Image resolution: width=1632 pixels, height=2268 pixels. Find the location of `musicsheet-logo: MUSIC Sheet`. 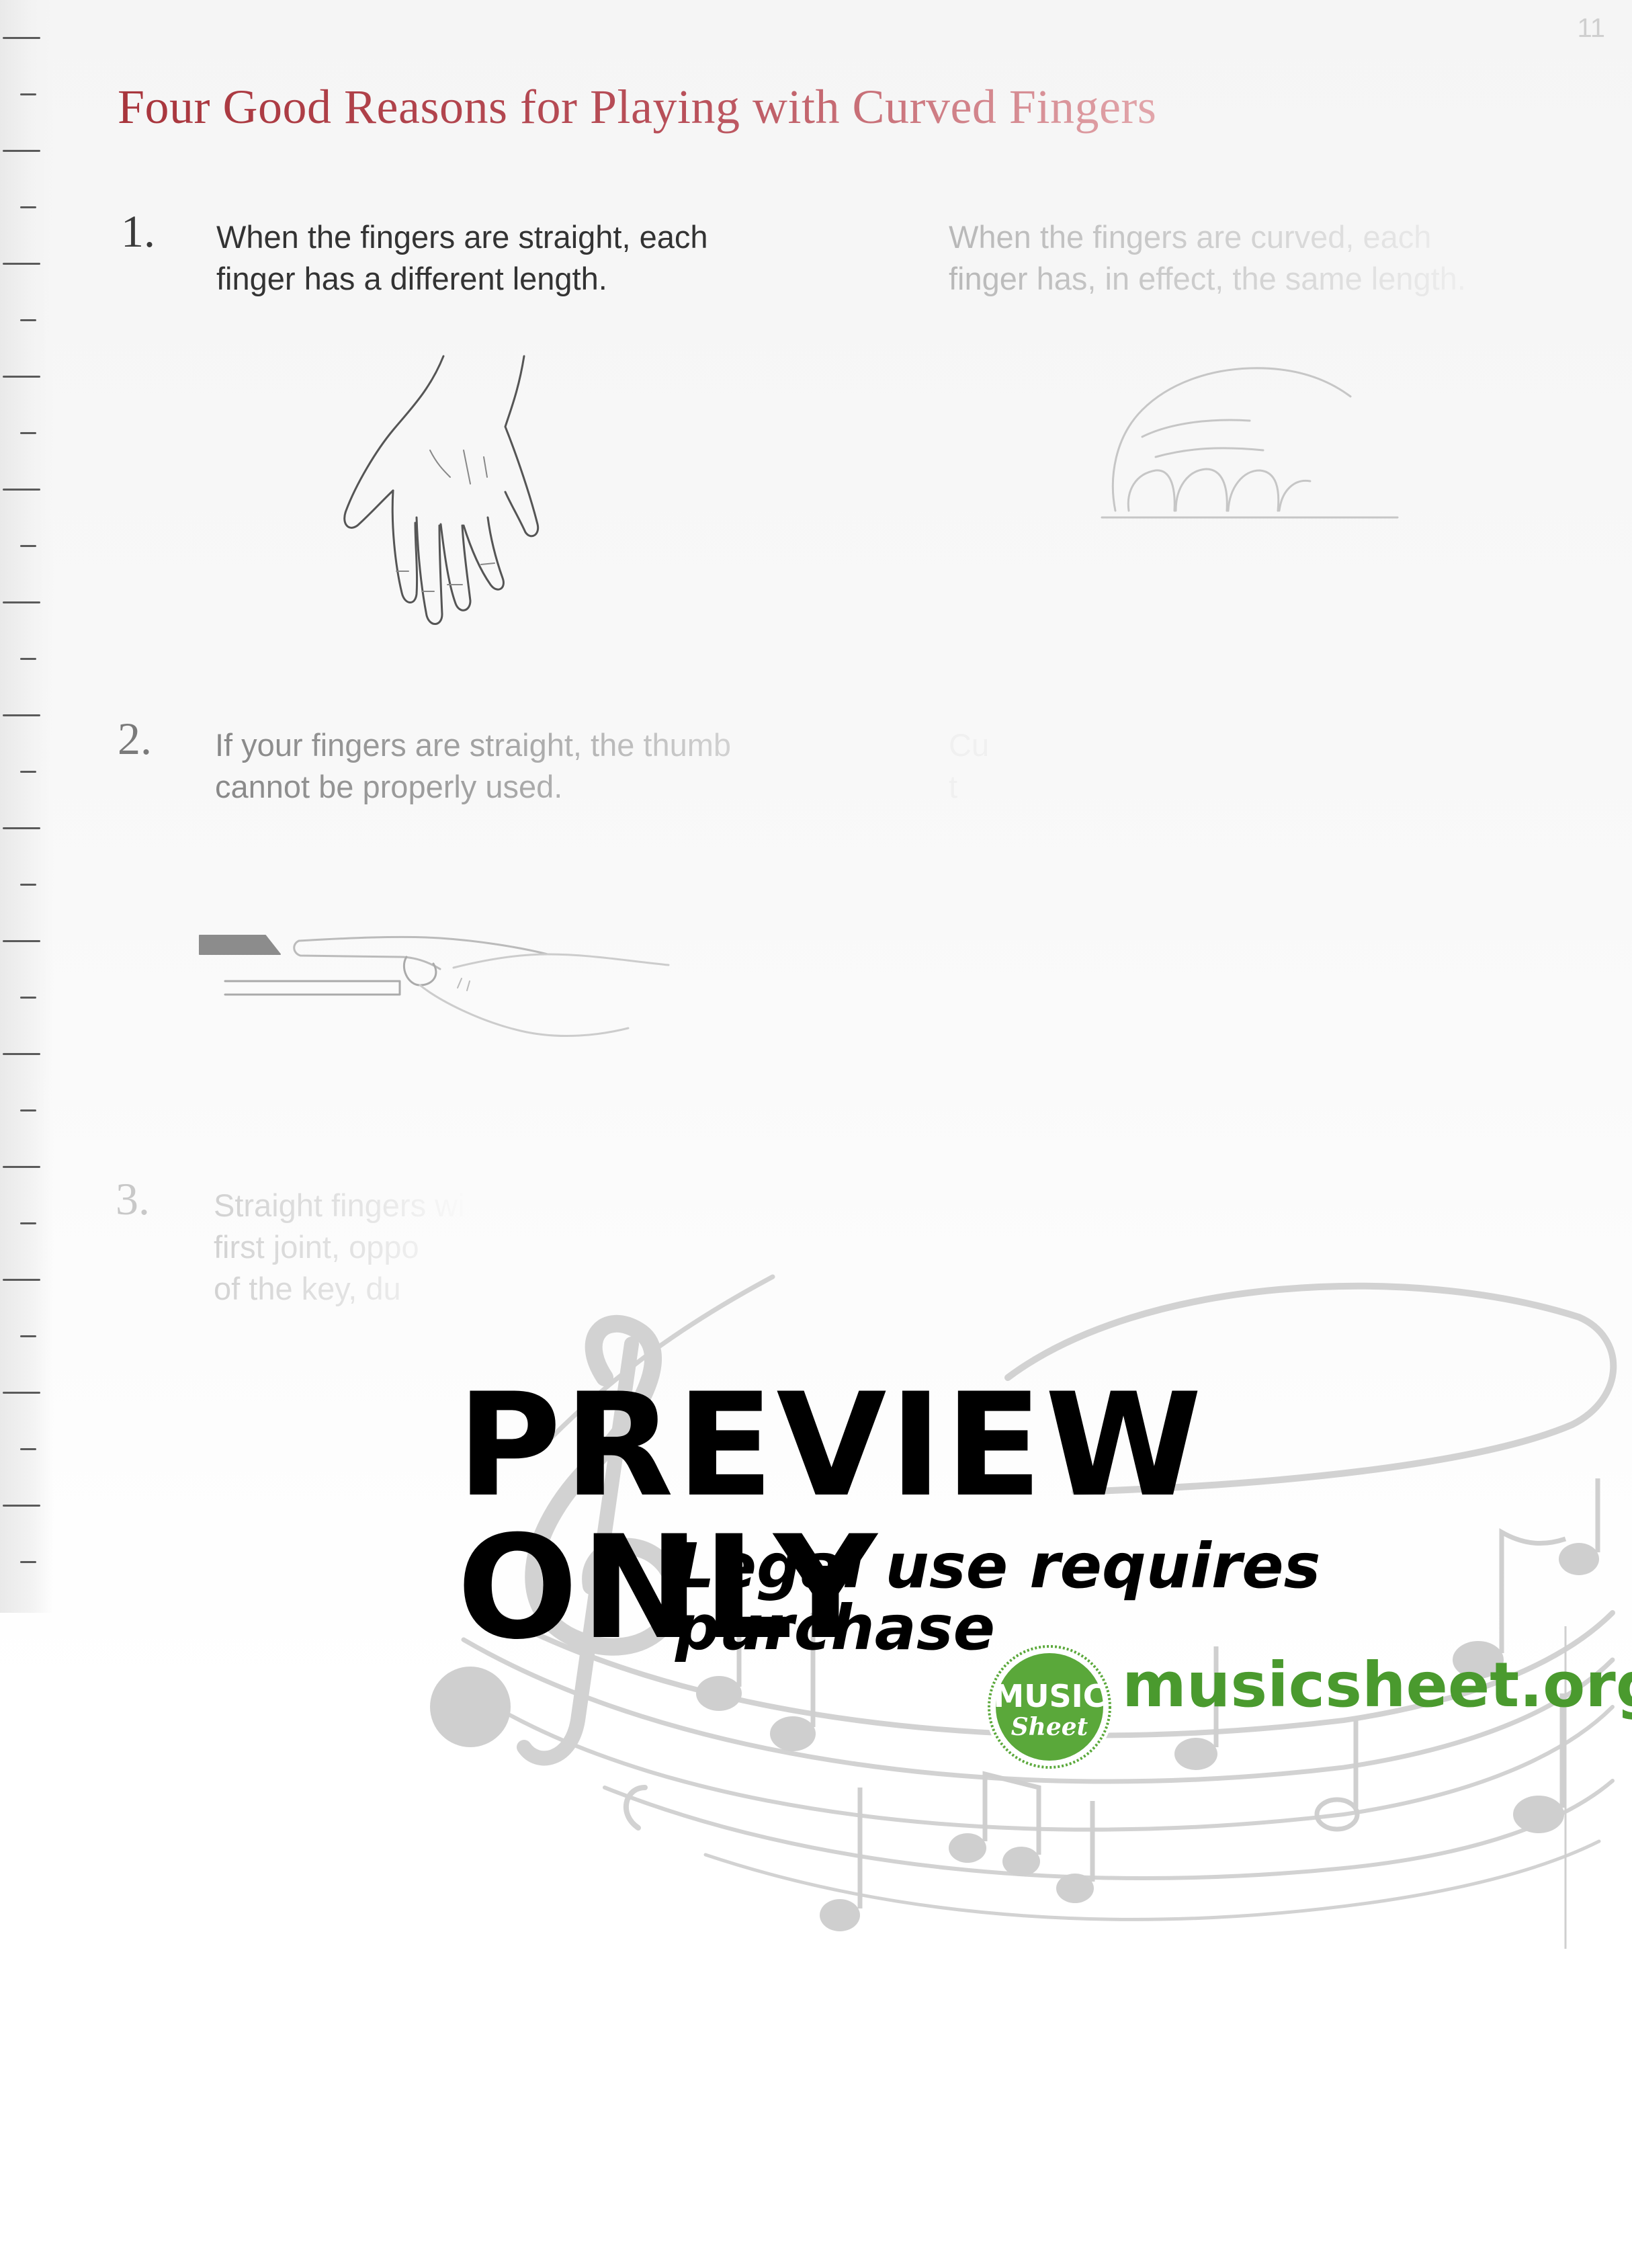

musicsheet-logo: MUSIC Sheet is located at coordinates (1049, 1707).